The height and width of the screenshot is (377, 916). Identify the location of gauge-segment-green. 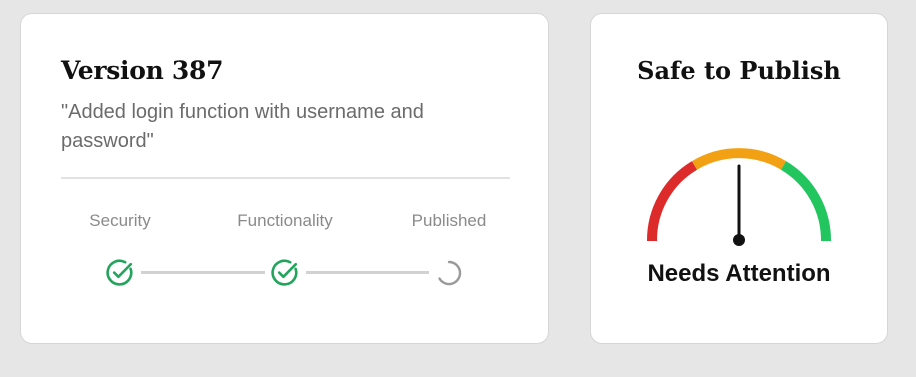
(806, 201).